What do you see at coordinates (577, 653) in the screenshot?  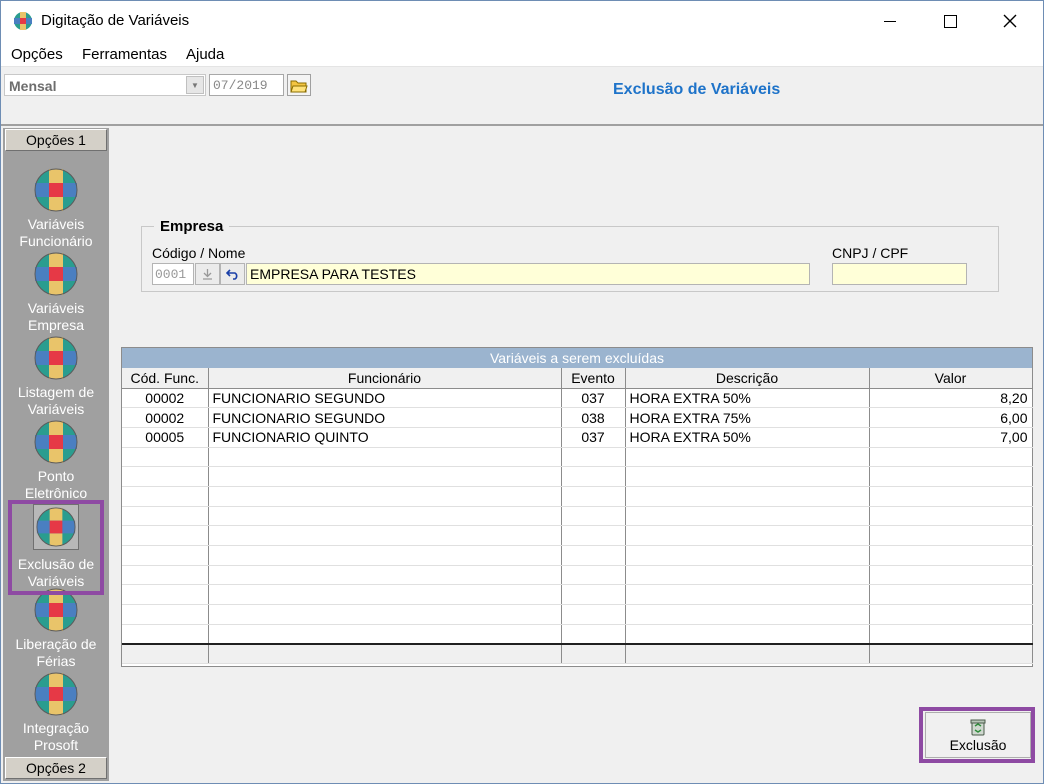 I see `grid-footer-row` at bounding box center [577, 653].